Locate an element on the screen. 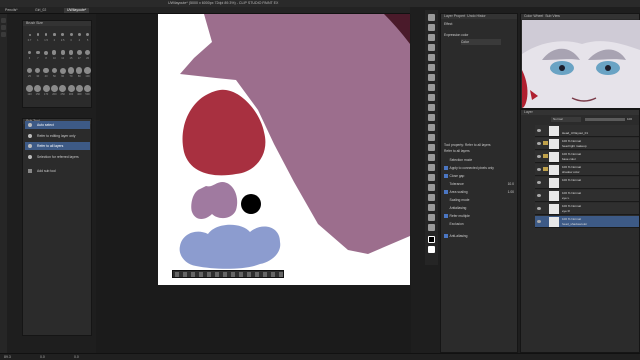 Image resolution: width=640 pixels, height=360 pixels. tab-sub-view: Sub View is located at coordinates (552, 16).